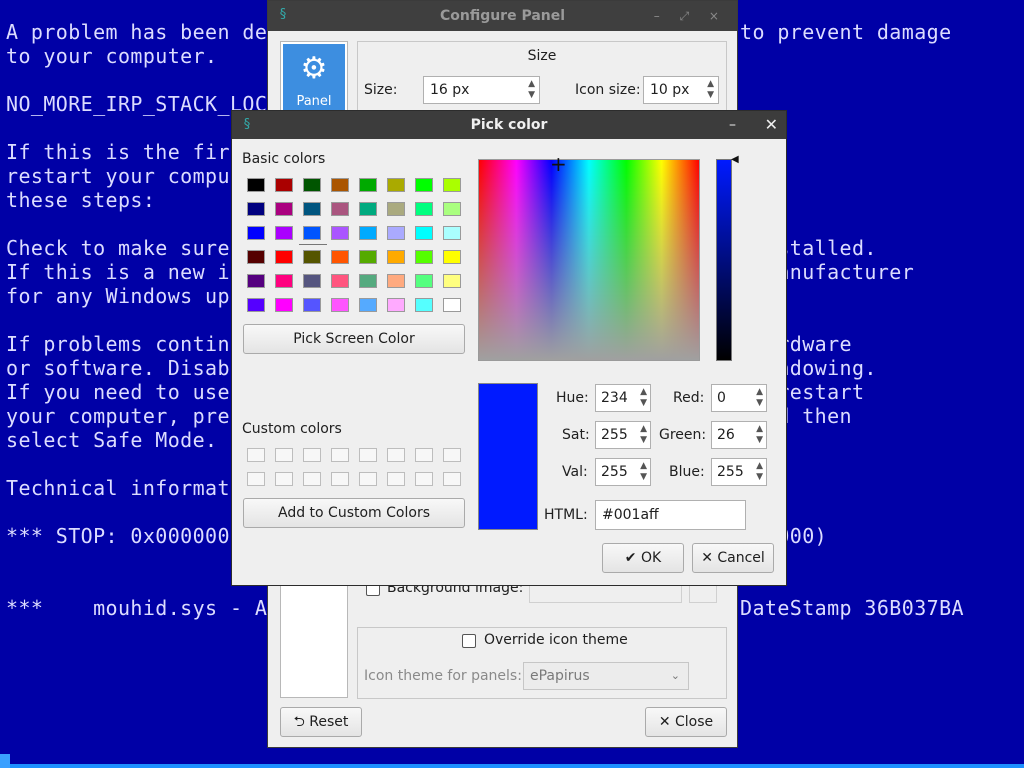  Describe the element at coordinates (735, 159) in the screenshot. I see `slider-arrow-icon: ◀` at that location.